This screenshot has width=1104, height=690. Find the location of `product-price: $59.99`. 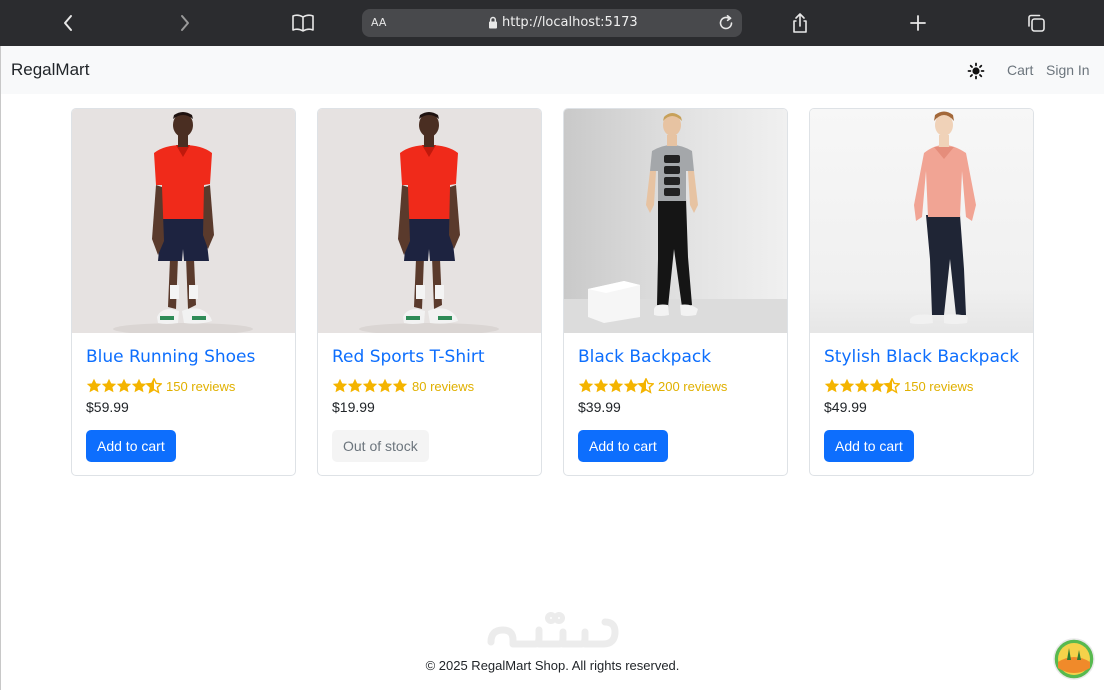

product-price: $59.99 is located at coordinates (107, 407).